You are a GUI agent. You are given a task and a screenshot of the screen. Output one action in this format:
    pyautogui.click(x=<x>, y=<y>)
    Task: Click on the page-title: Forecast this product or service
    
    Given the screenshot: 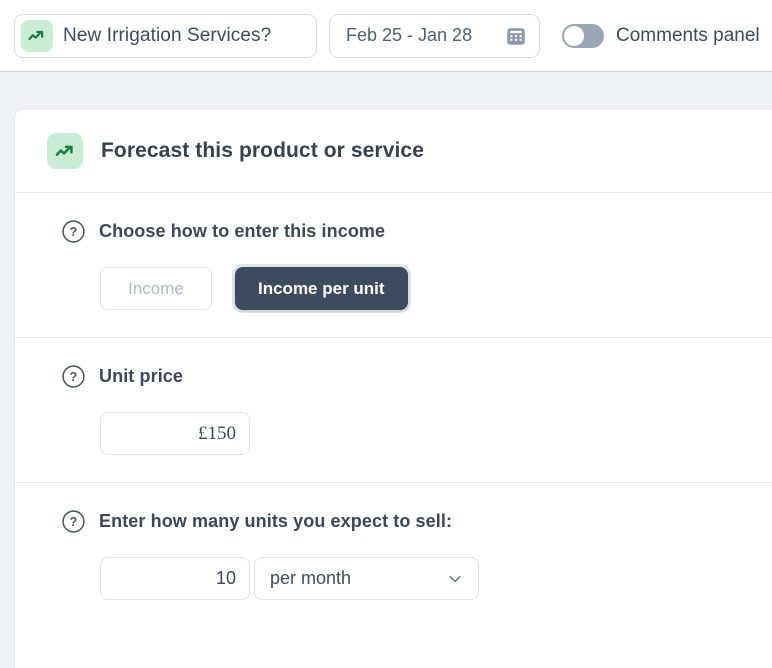 What is the action you would take?
    pyautogui.click(x=262, y=150)
    